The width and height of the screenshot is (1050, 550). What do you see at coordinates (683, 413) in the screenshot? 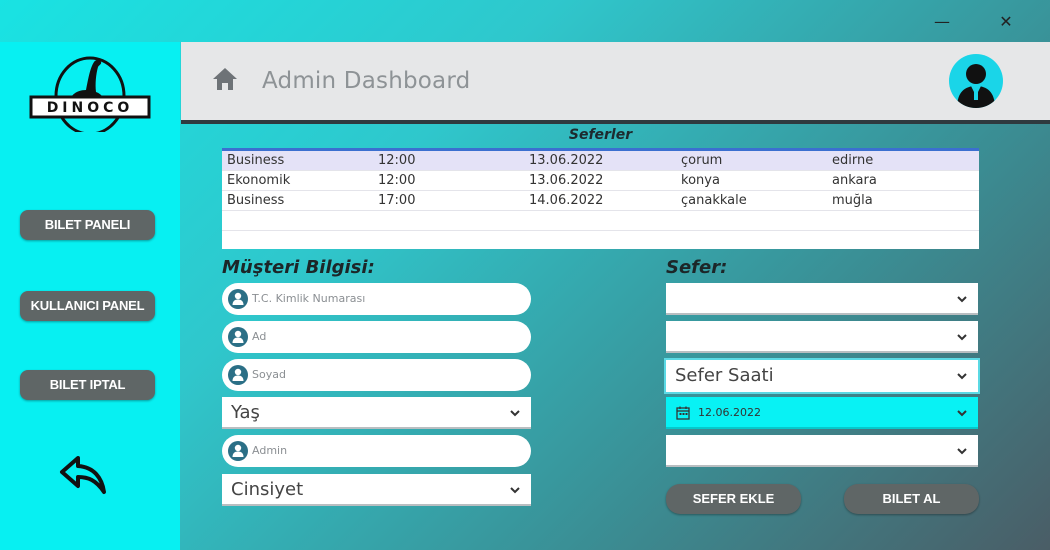
I see `calendar-icon` at bounding box center [683, 413].